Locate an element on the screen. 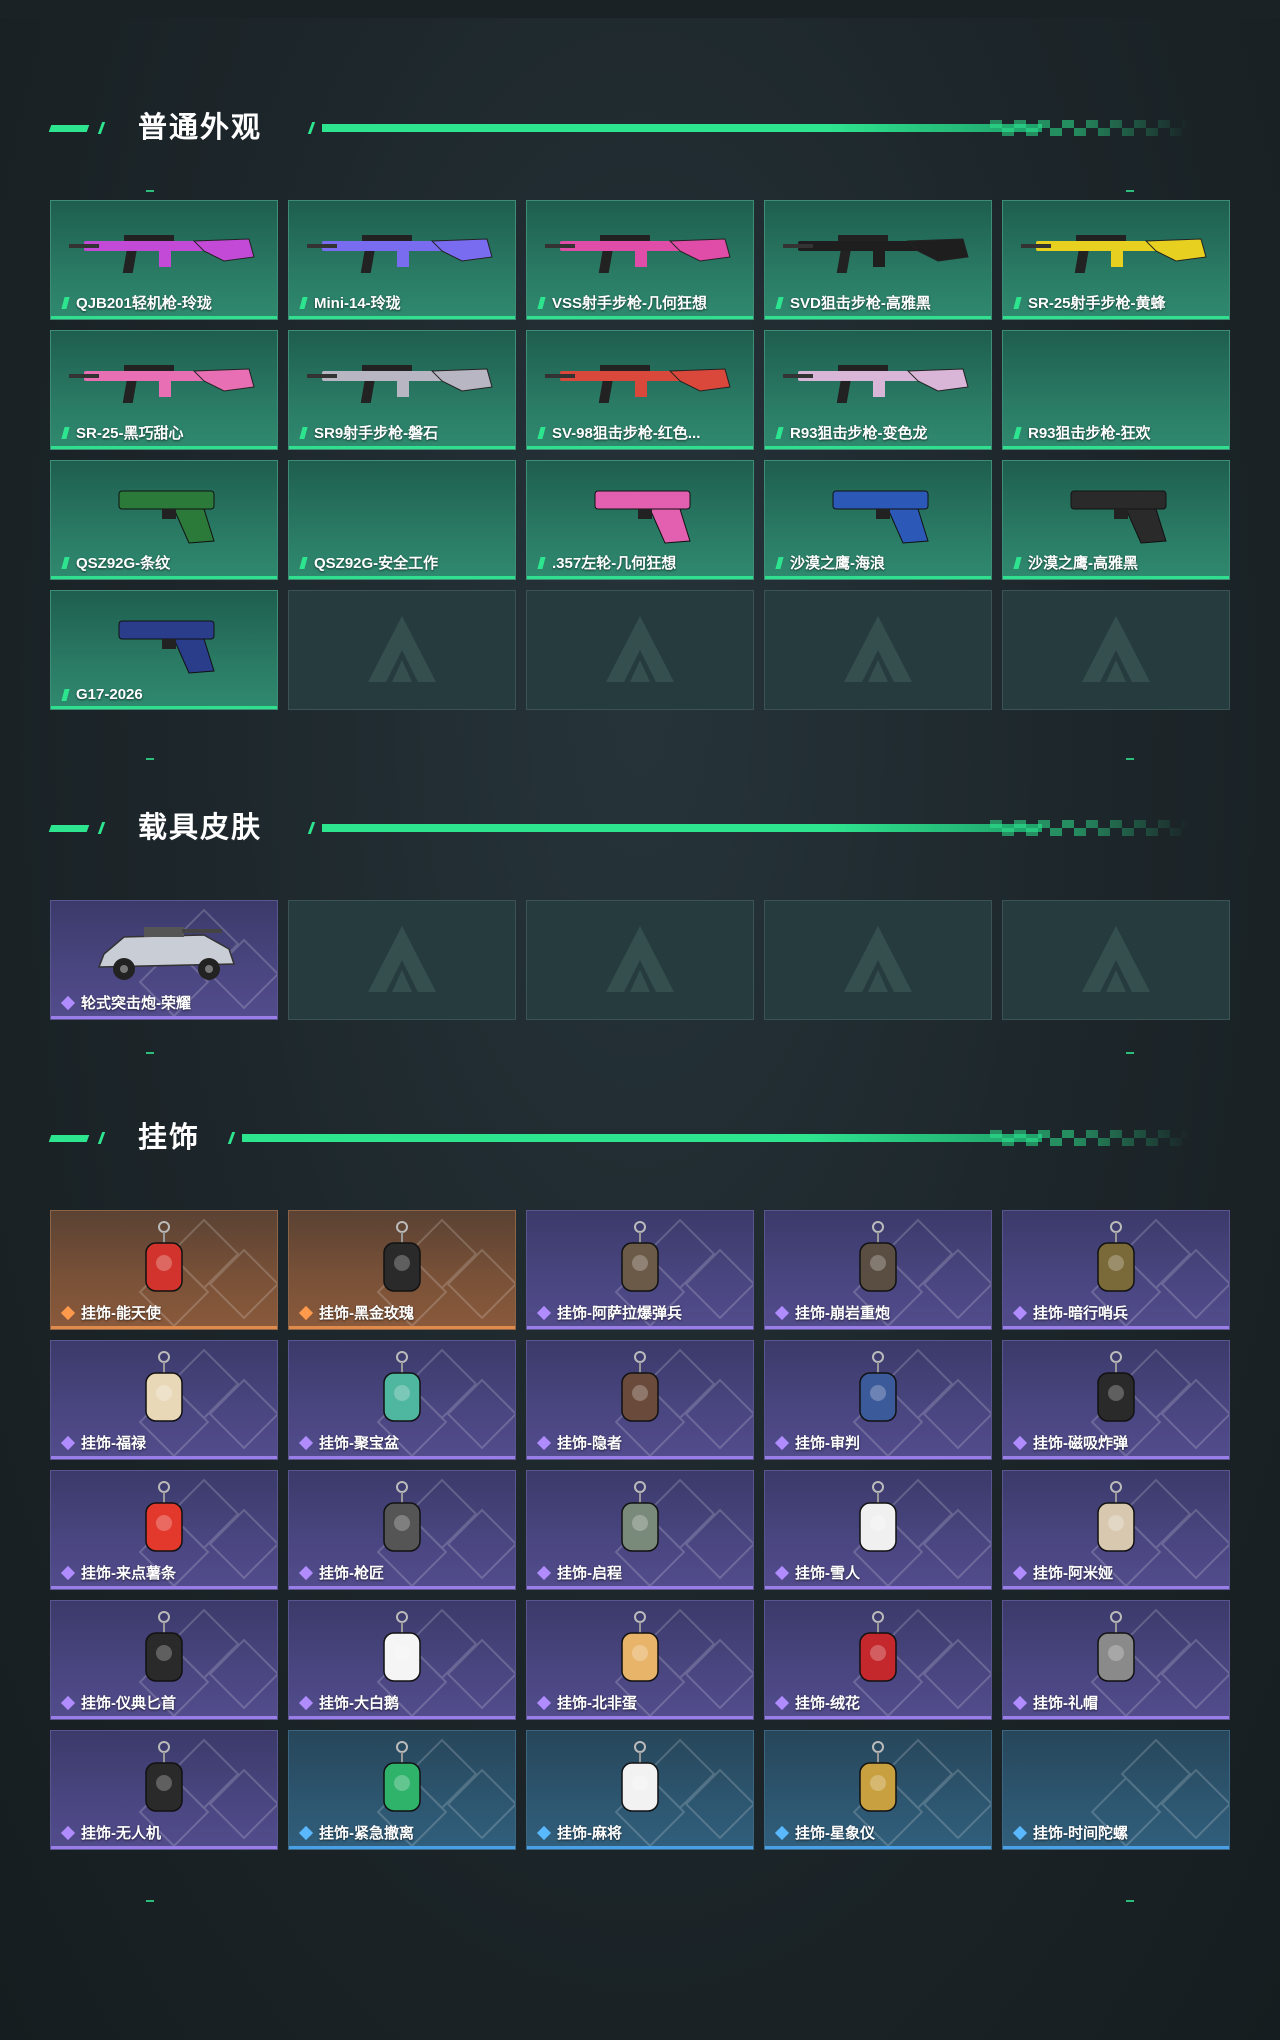 Image resolution: width=1280 pixels, height=2040 pixels. charm-card: 挂饰-无人机 is located at coordinates (164, 1790).